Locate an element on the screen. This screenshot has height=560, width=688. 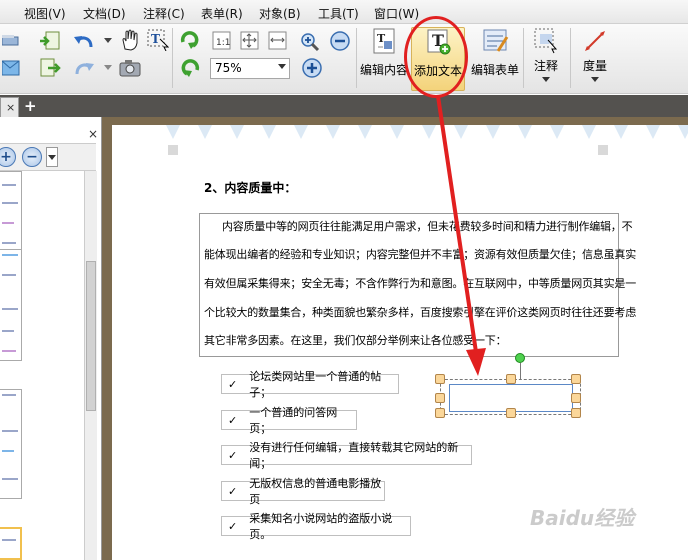
rotation-line is located at coordinates (520, 371).